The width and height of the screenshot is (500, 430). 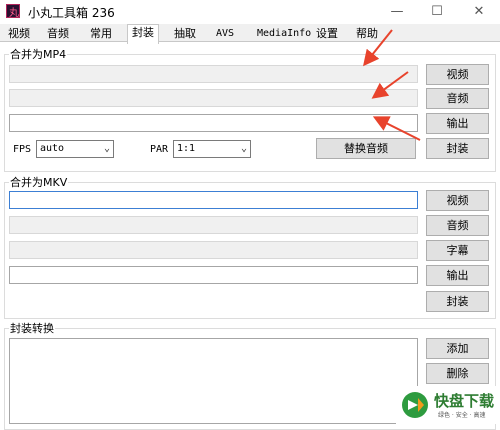 I want to click on arrow-to-output, so click(x=396, y=128).